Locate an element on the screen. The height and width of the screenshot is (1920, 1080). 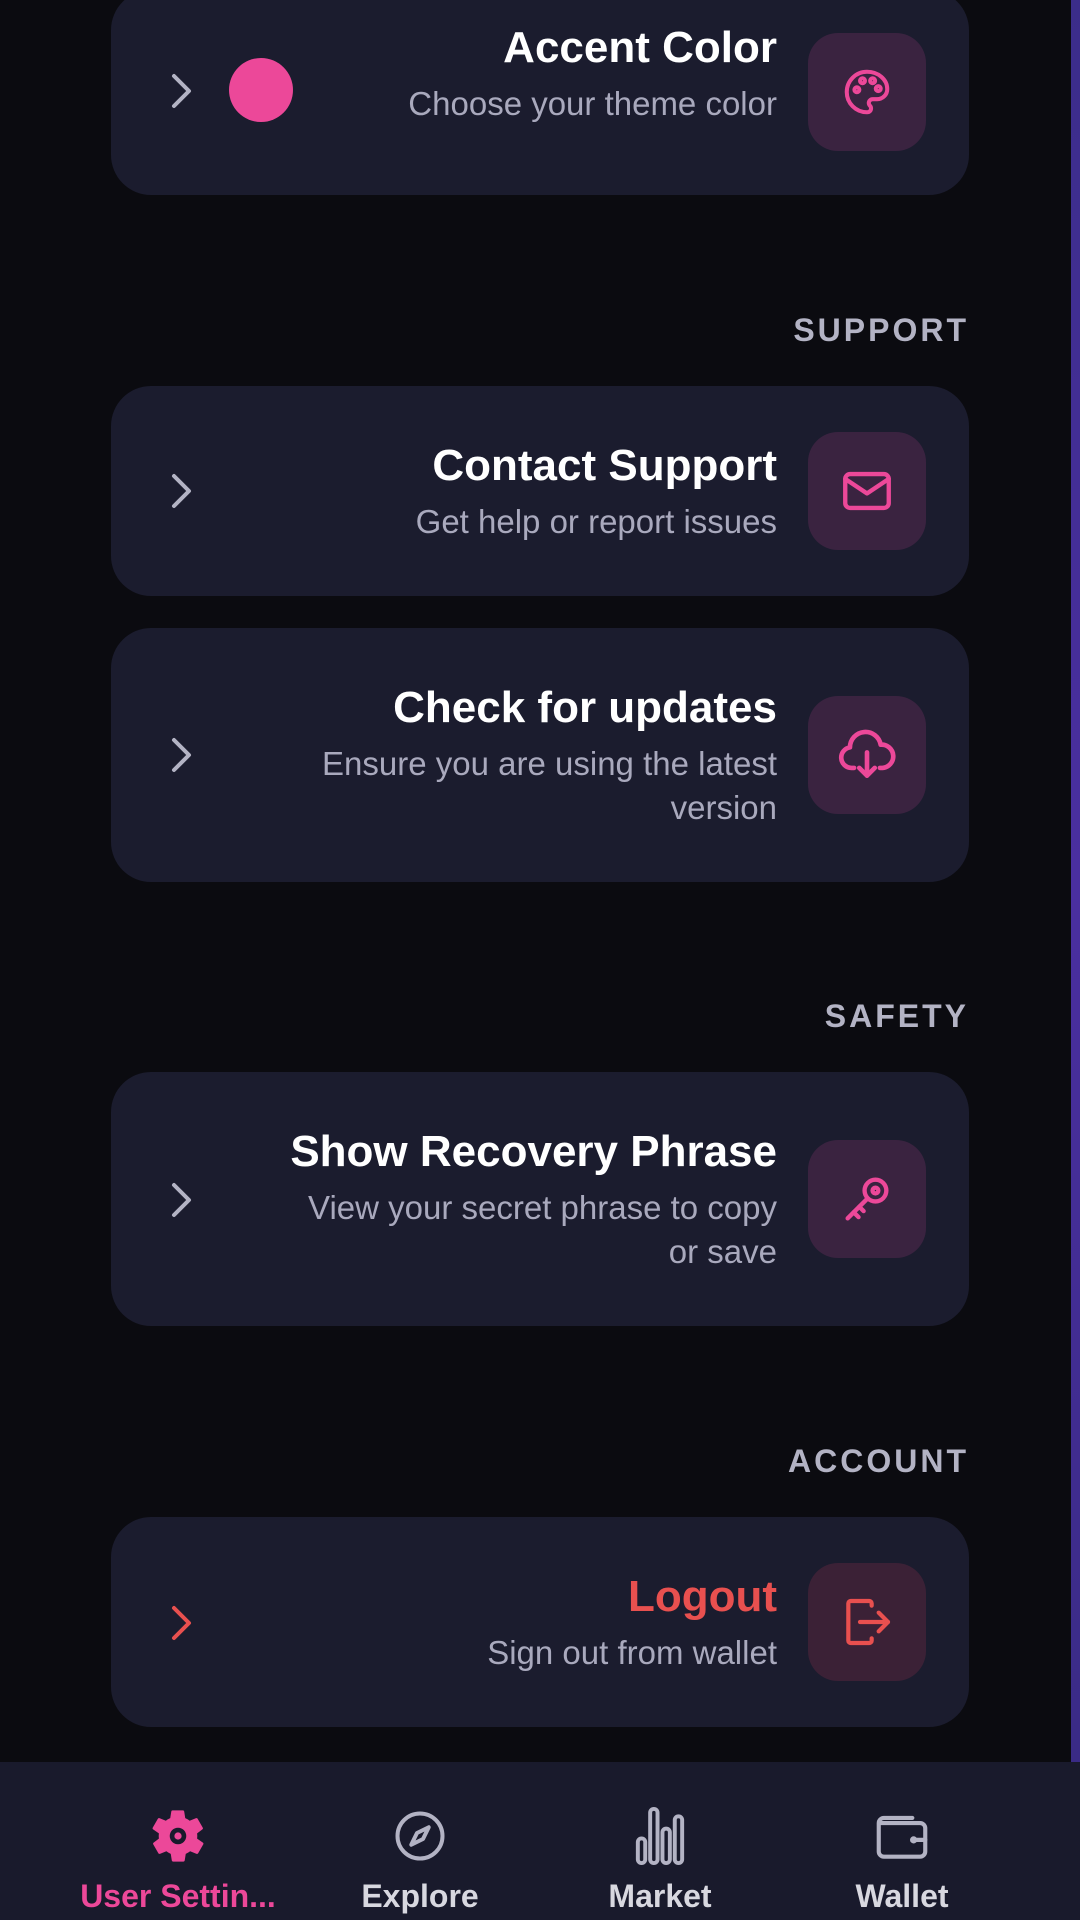
bottom-navigation: User Settin... Explore Market Wallet is located at coordinates (540, 1841).